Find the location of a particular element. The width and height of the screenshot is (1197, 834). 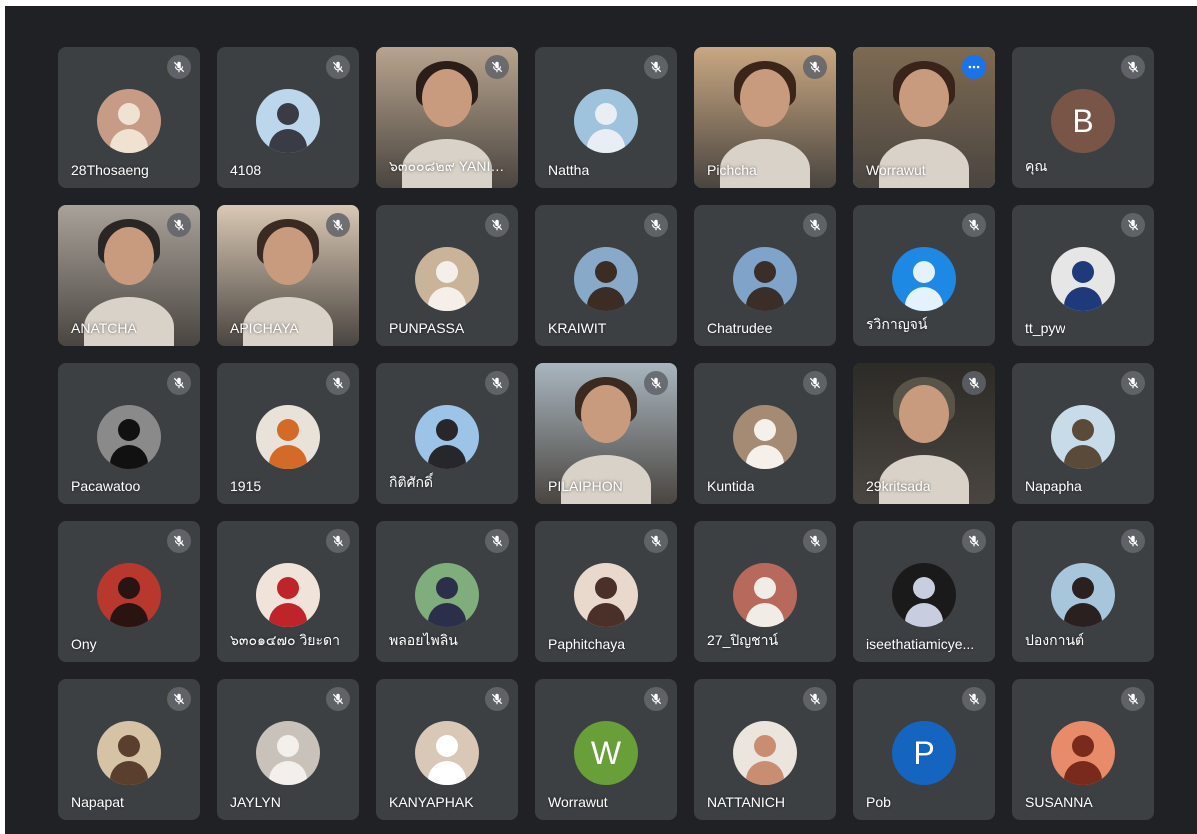

participant-name: PUNPASSA is located at coordinates (427, 328).